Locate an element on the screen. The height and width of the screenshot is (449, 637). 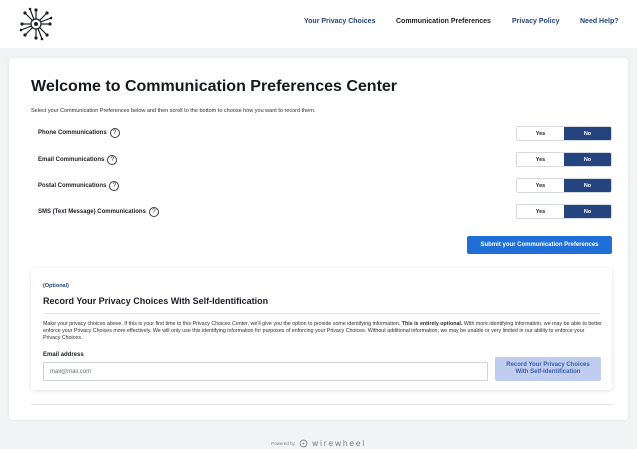
submit-preferences-button: Submit your Communication Preferences is located at coordinates (539, 245).